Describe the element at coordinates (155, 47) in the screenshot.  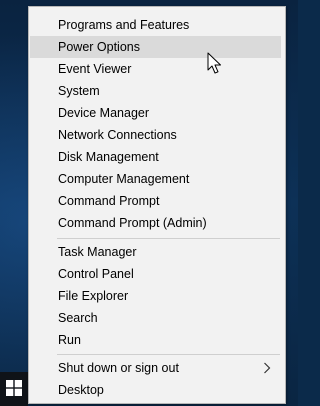
I see `menu-item-power-options: Power Options` at that location.